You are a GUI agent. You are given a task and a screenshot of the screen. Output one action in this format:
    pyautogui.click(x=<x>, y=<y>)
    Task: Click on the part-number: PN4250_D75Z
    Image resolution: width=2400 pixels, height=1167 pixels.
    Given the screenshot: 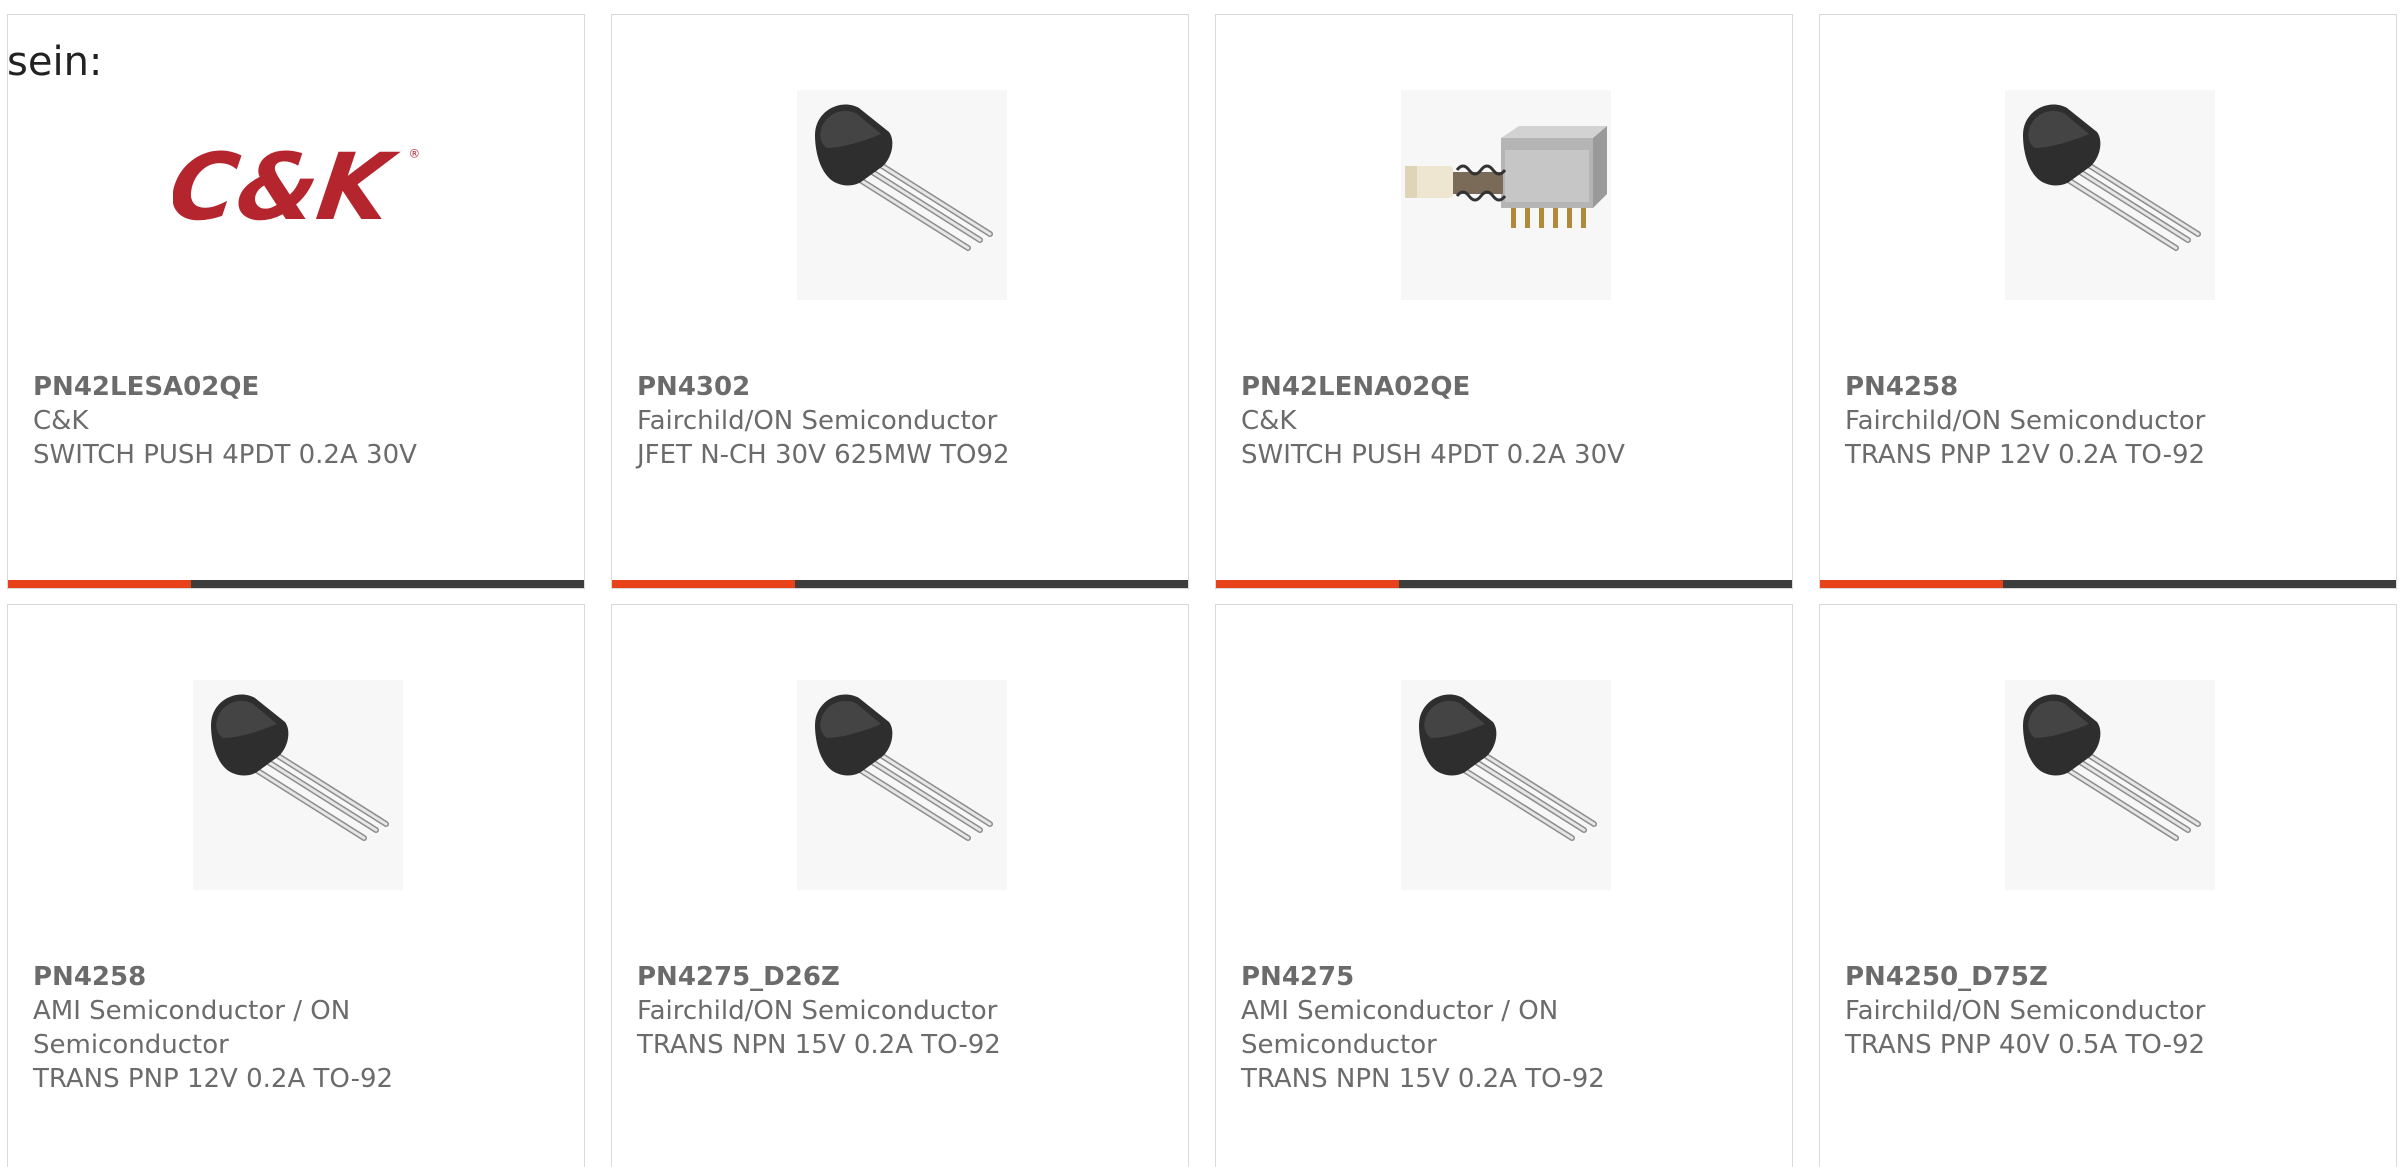 What is the action you would take?
    pyautogui.click(x=2105, y=977)
    